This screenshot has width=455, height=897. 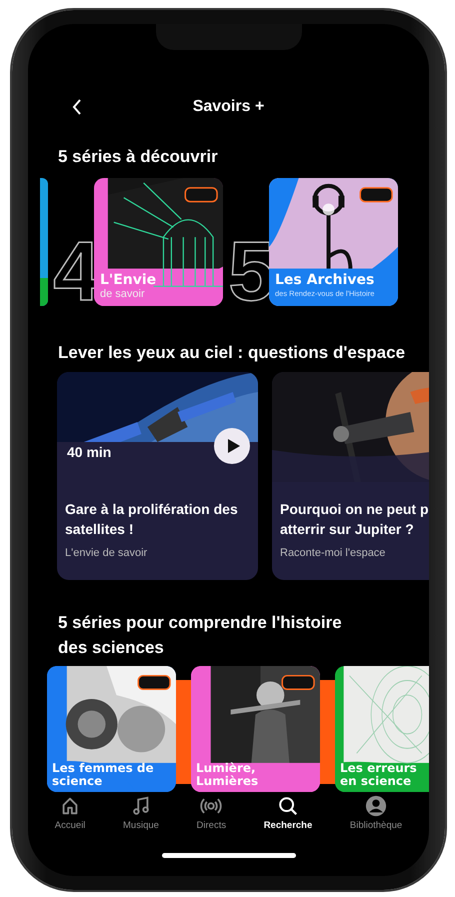 What do you see at coordinates (138, 157) in the screenshot?
I see `section-title: 5 séries à découvrir` at bounding box center [138, 157].